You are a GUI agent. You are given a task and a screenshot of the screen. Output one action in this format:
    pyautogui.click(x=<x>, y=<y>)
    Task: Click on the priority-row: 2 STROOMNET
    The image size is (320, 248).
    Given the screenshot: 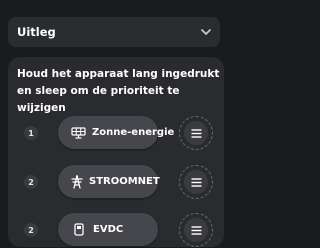 What is the action you would take?
    pyautogui.click(x=116, y=182)
    